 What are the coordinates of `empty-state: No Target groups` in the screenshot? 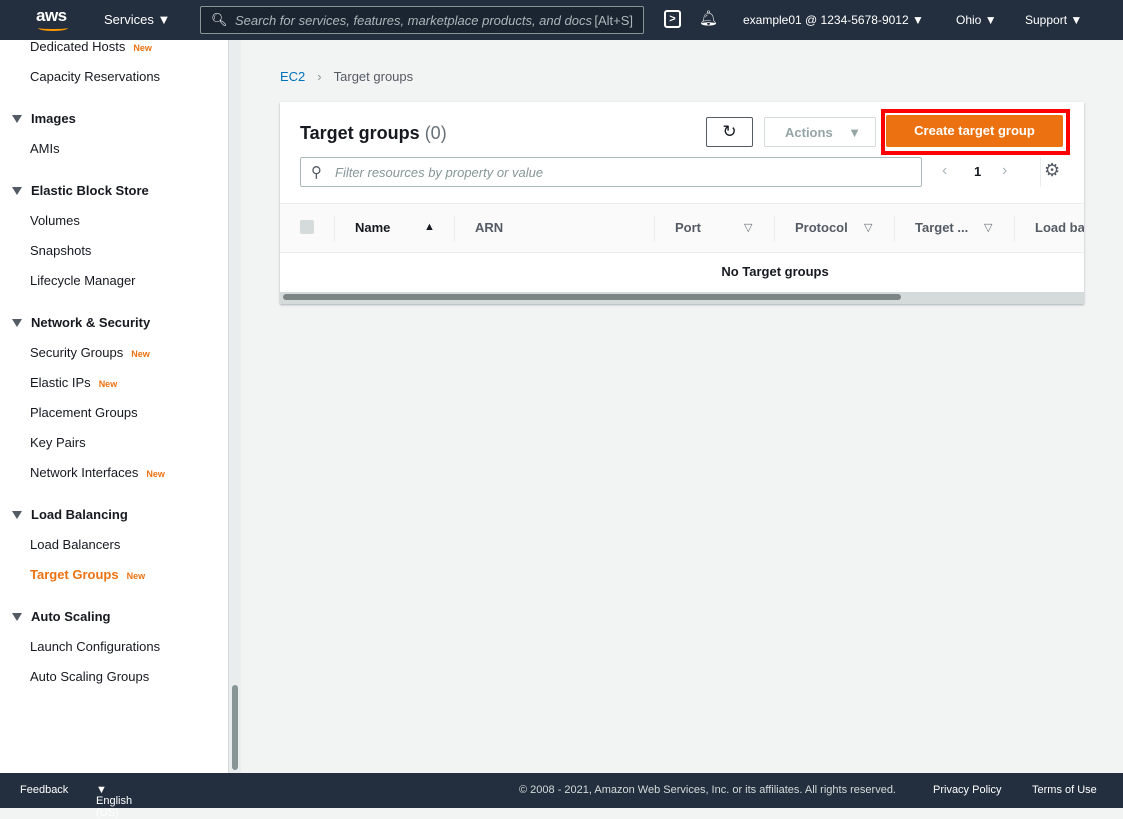 It's located at (775, 271).